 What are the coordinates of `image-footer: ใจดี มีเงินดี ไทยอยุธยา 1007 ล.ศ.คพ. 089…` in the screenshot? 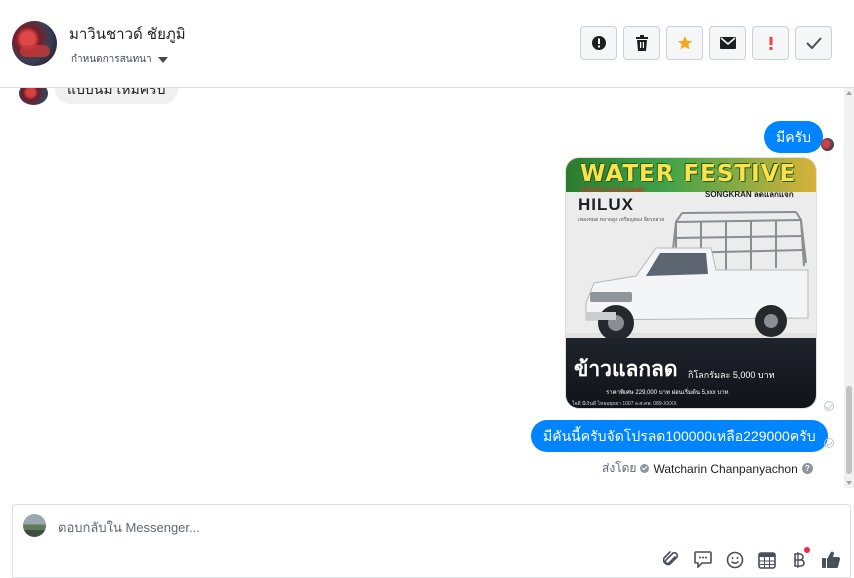 It's located at (624, 404).